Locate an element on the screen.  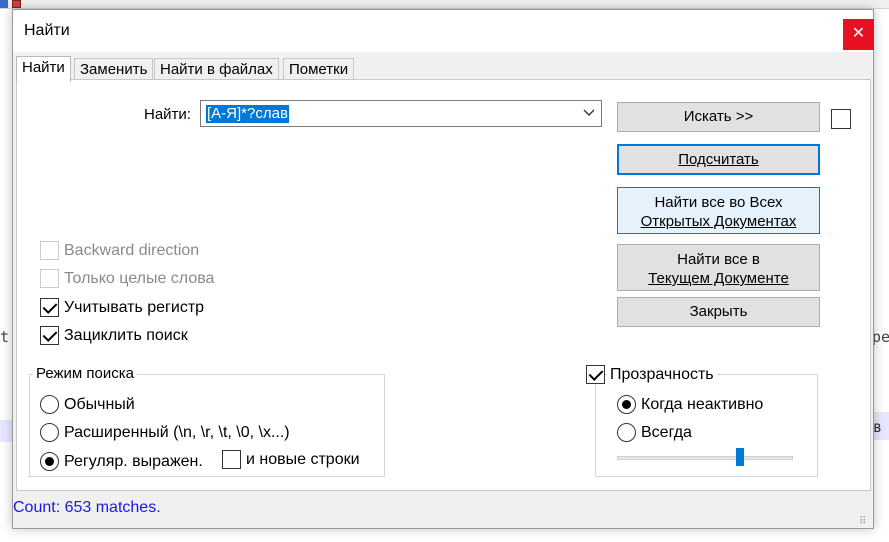
transparency-checkbox is located at coordinates (595, 374).